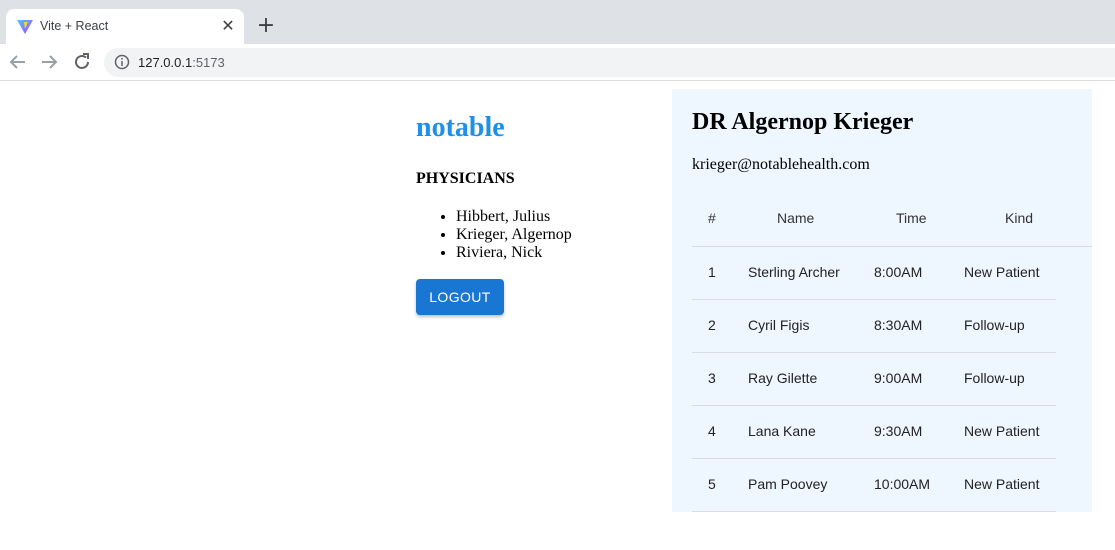 Image resolution: width=1115 pixels, height=550 pixels. I want to click on table-row: 4 Lana Kane 9:30AM New Patient, so click(874, 432).